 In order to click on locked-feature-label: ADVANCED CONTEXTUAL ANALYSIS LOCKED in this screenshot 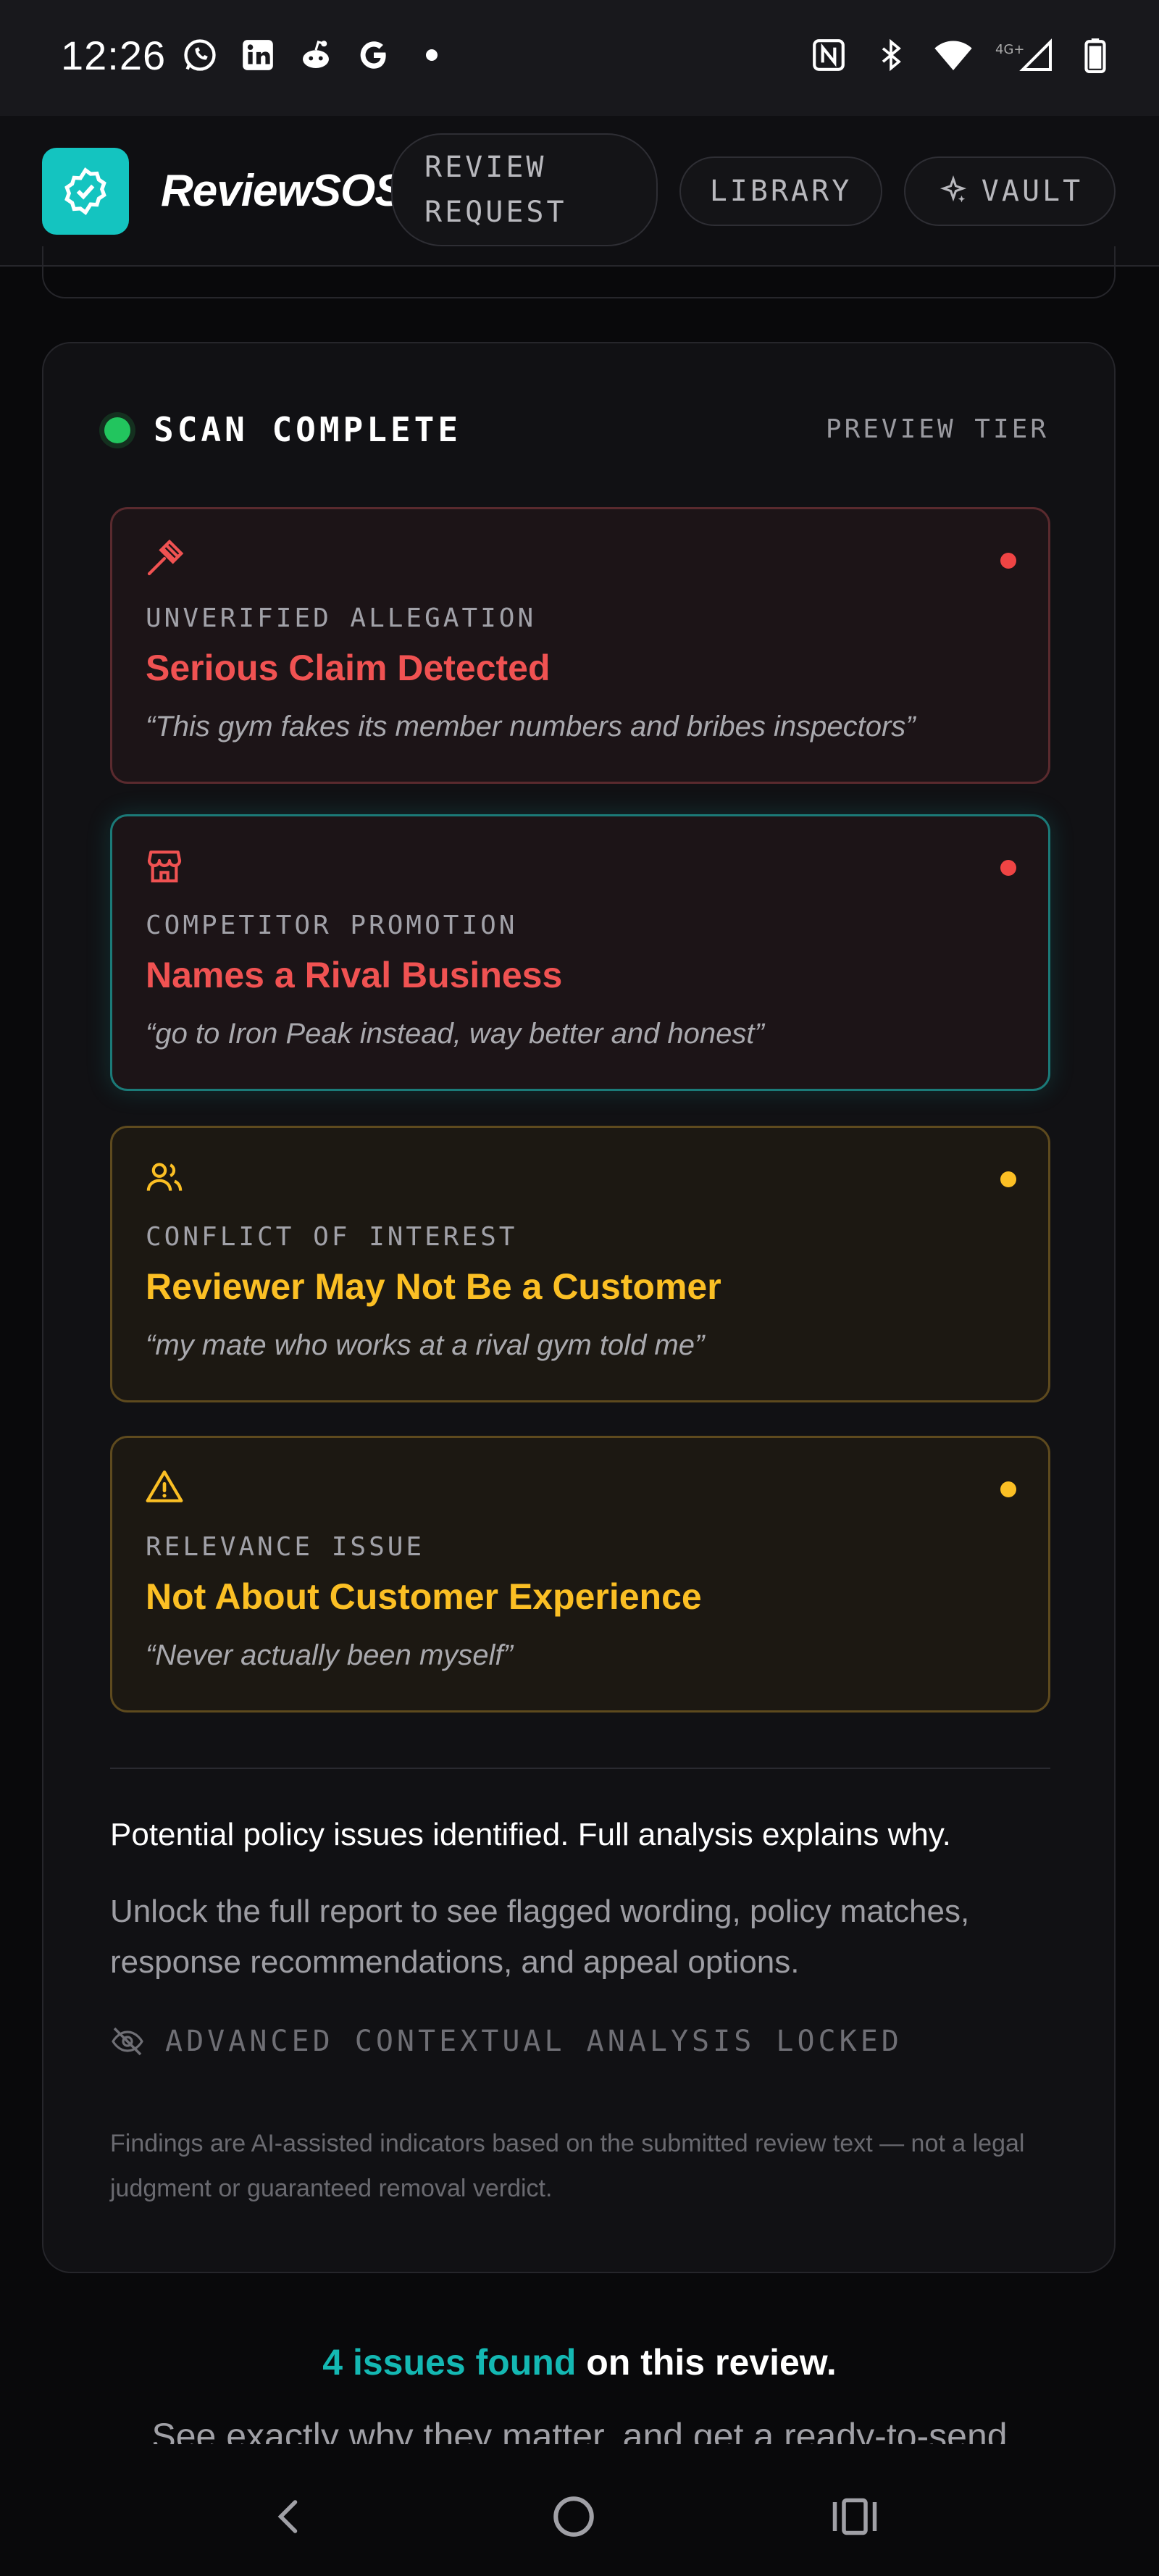, I will do `click(534, 2041)`.